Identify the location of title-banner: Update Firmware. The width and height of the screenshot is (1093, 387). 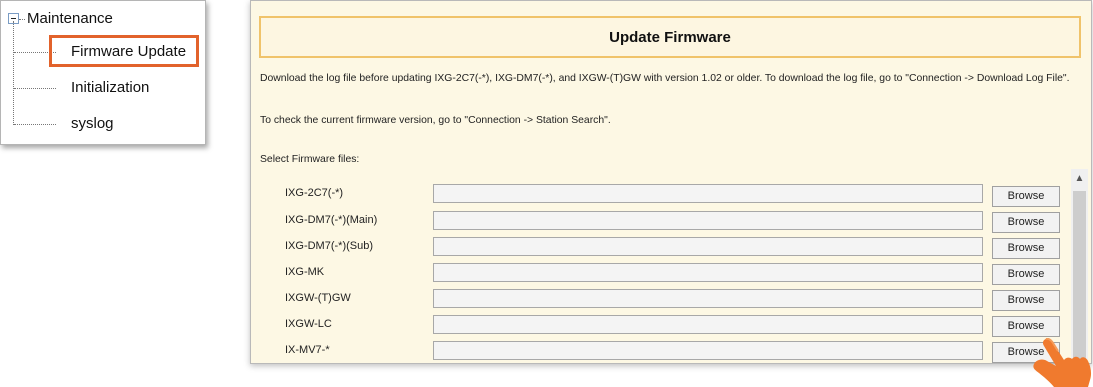
(670, 37).